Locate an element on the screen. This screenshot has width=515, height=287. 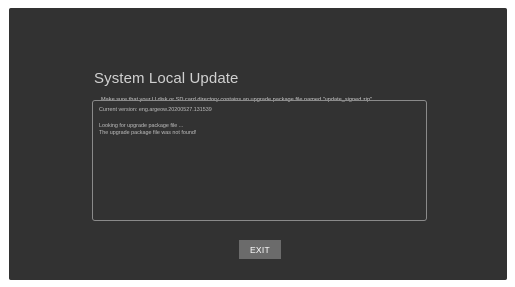
exit-button: EXIT is located at coordinates (260, 249).